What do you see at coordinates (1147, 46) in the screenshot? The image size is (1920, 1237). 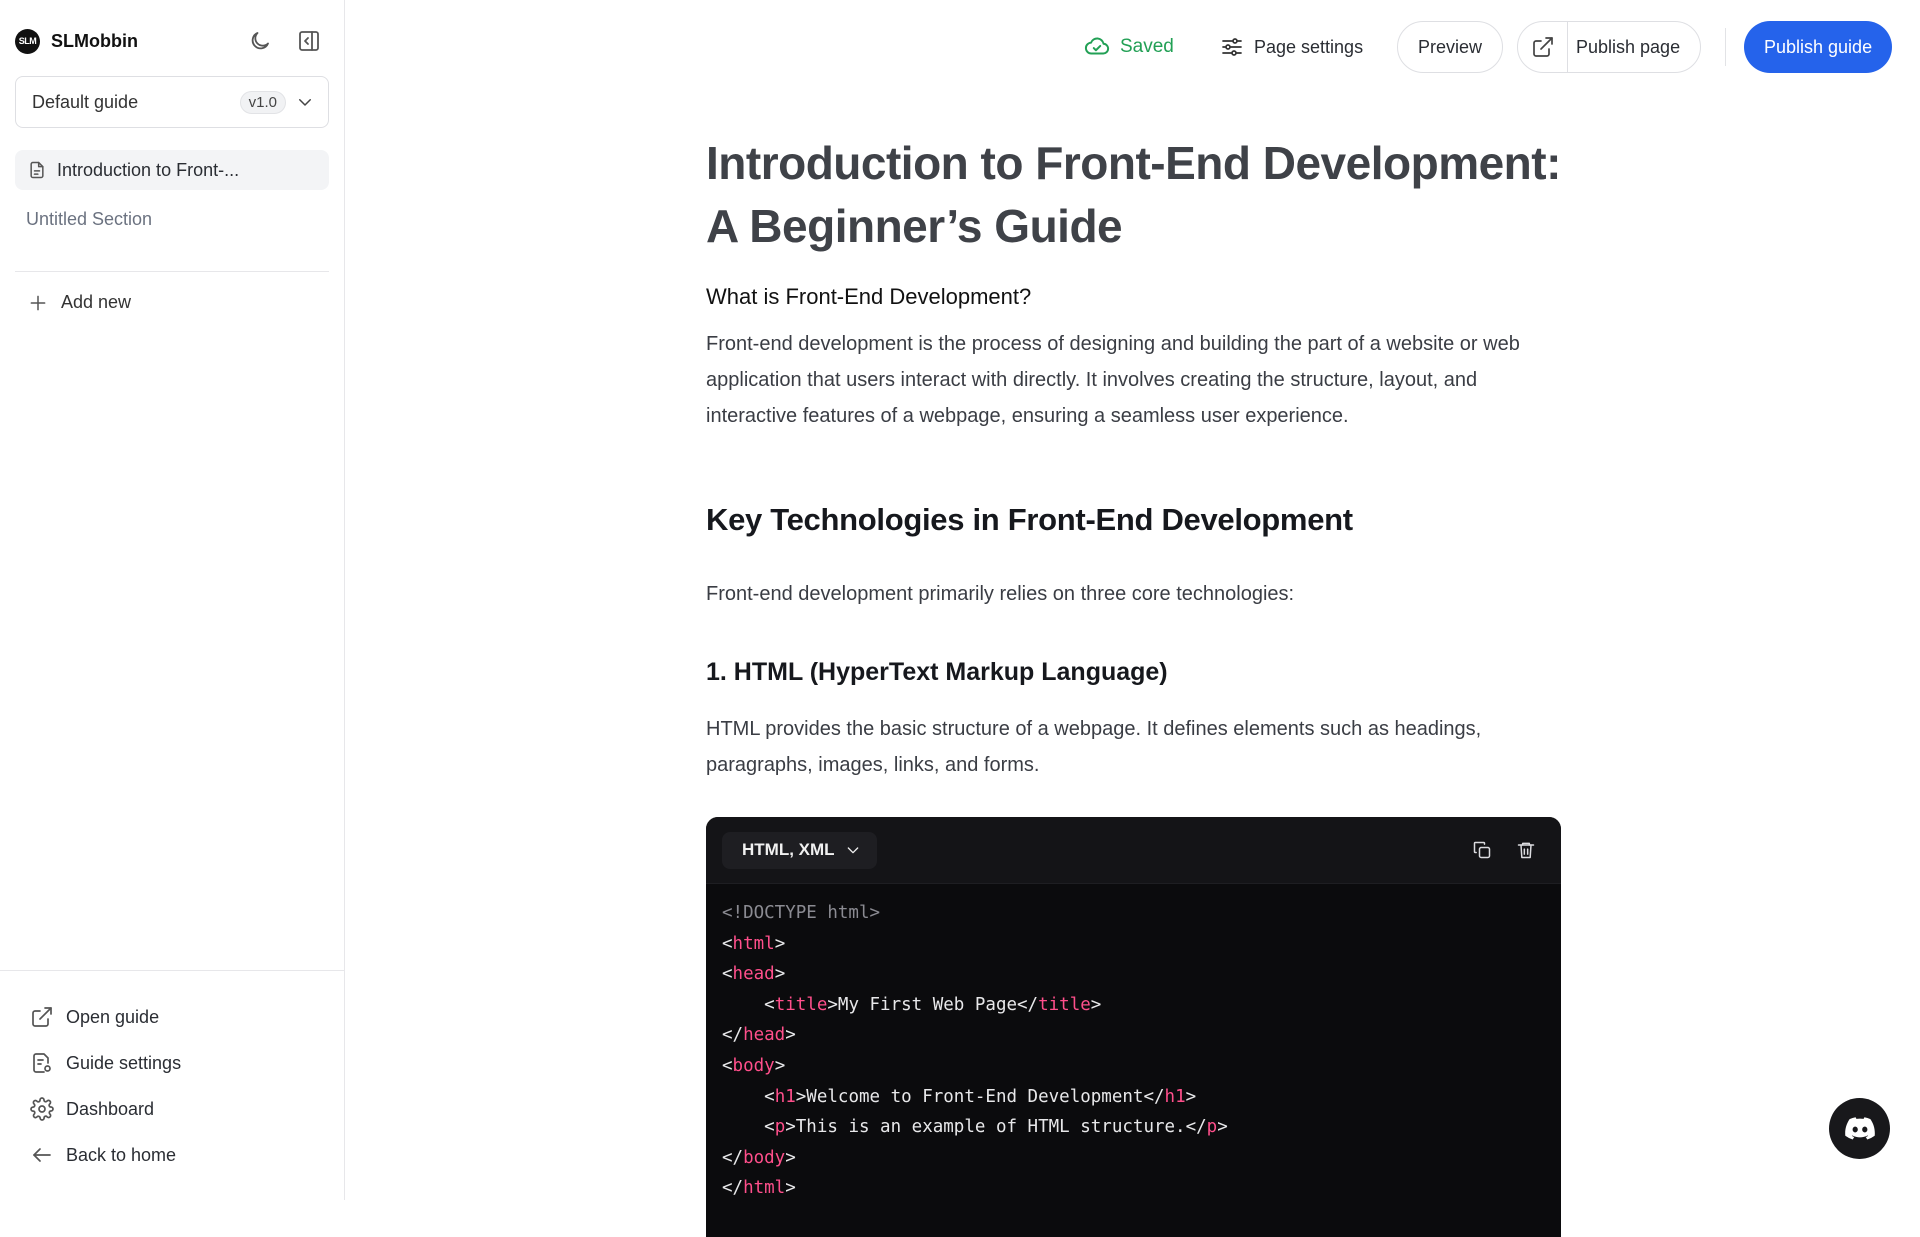 I see `saved-label: Saved` at bounding box center [1147, 46].